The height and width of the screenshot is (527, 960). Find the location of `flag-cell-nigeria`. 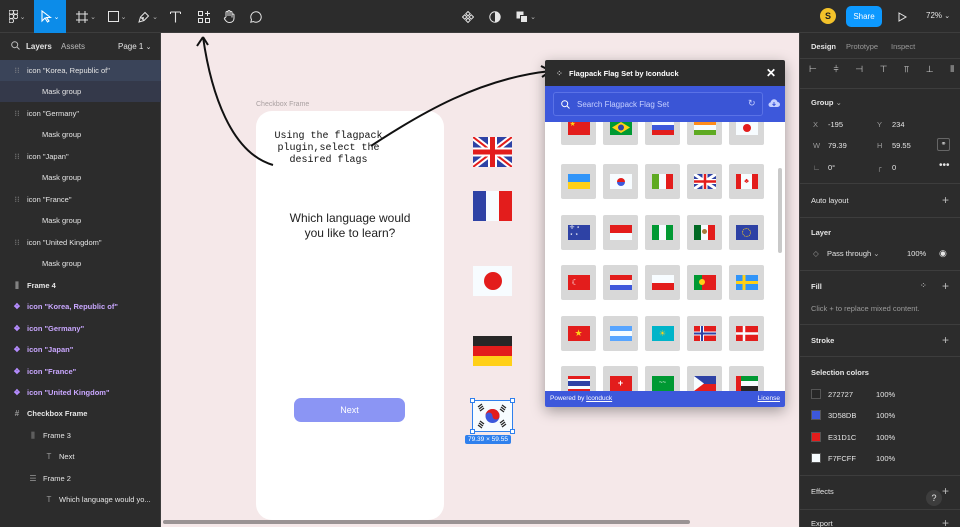

flag-cell-nigeria is located at coordinates (662, 232).